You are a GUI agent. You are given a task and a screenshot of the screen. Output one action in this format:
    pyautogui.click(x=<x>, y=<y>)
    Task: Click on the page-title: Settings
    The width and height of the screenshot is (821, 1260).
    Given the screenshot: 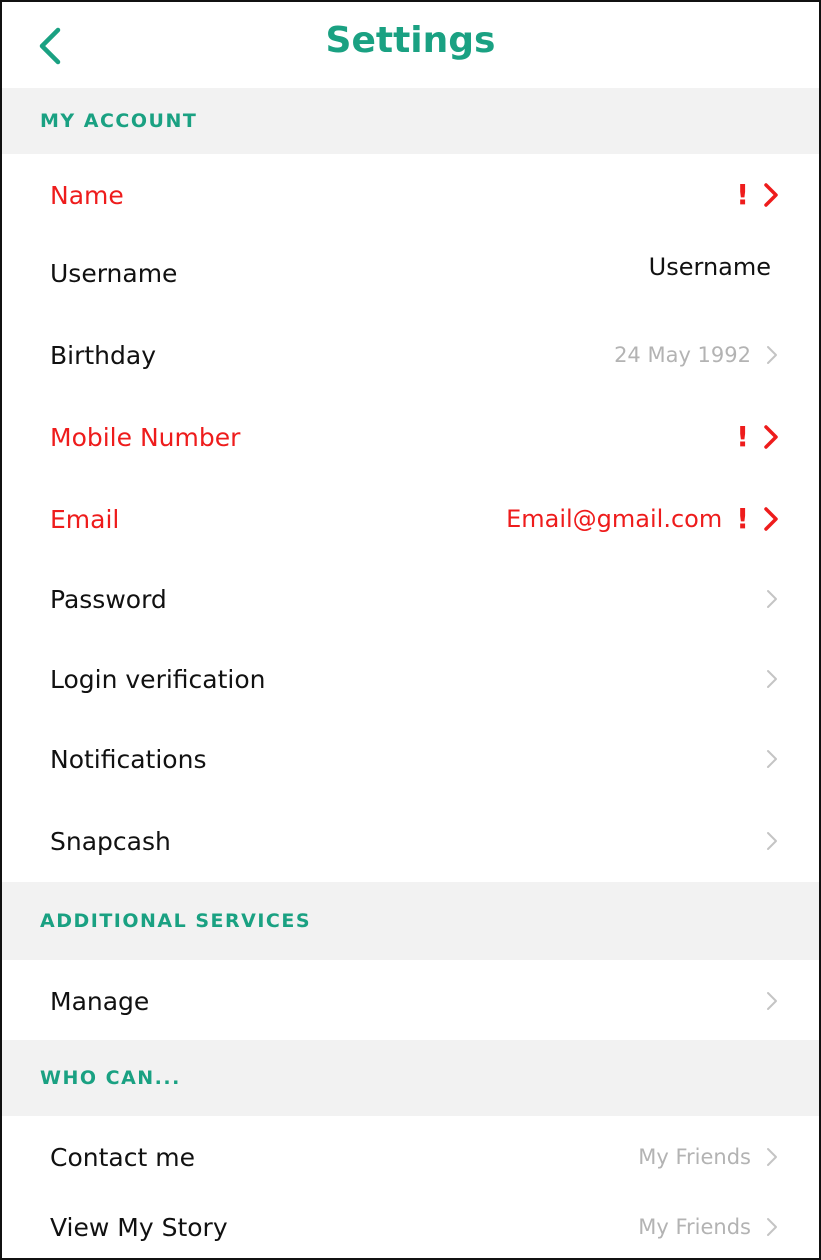 What is the action you would take?
    pyautogui.click(x=410, y=40)
    